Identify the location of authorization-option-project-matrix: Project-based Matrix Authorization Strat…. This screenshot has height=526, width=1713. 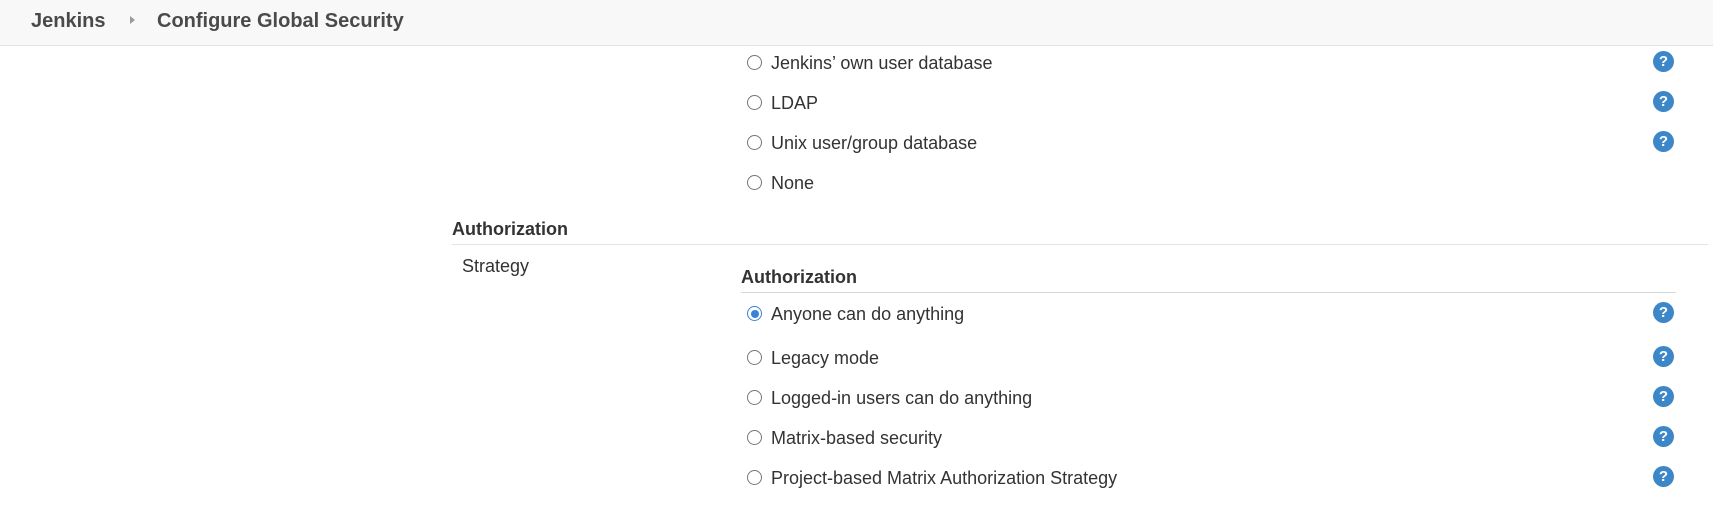
(1225, 481).